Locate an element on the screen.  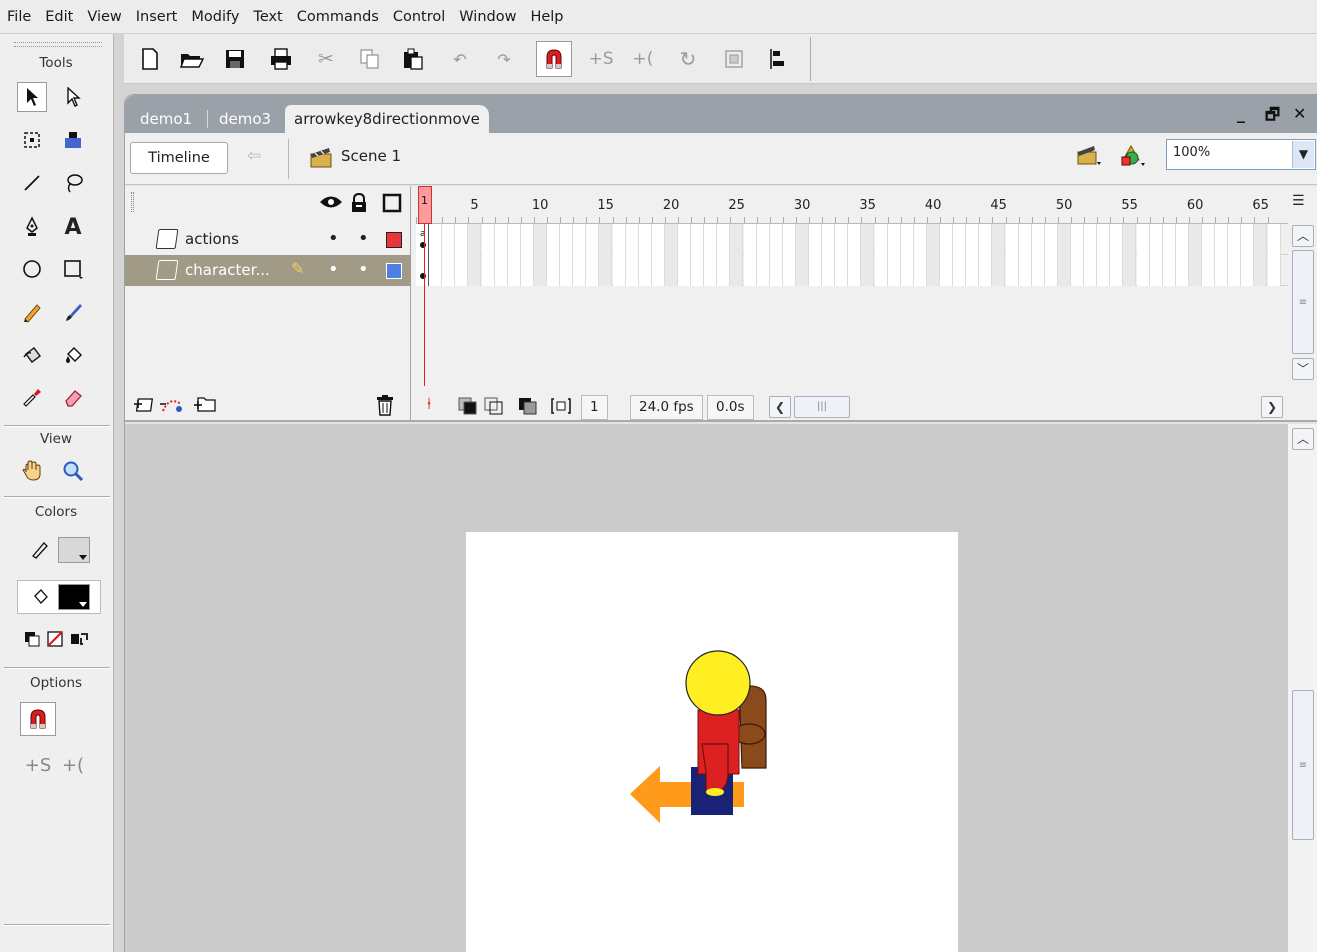
smooth-toolbar-icon: +S is located at coordinates (601, 59).